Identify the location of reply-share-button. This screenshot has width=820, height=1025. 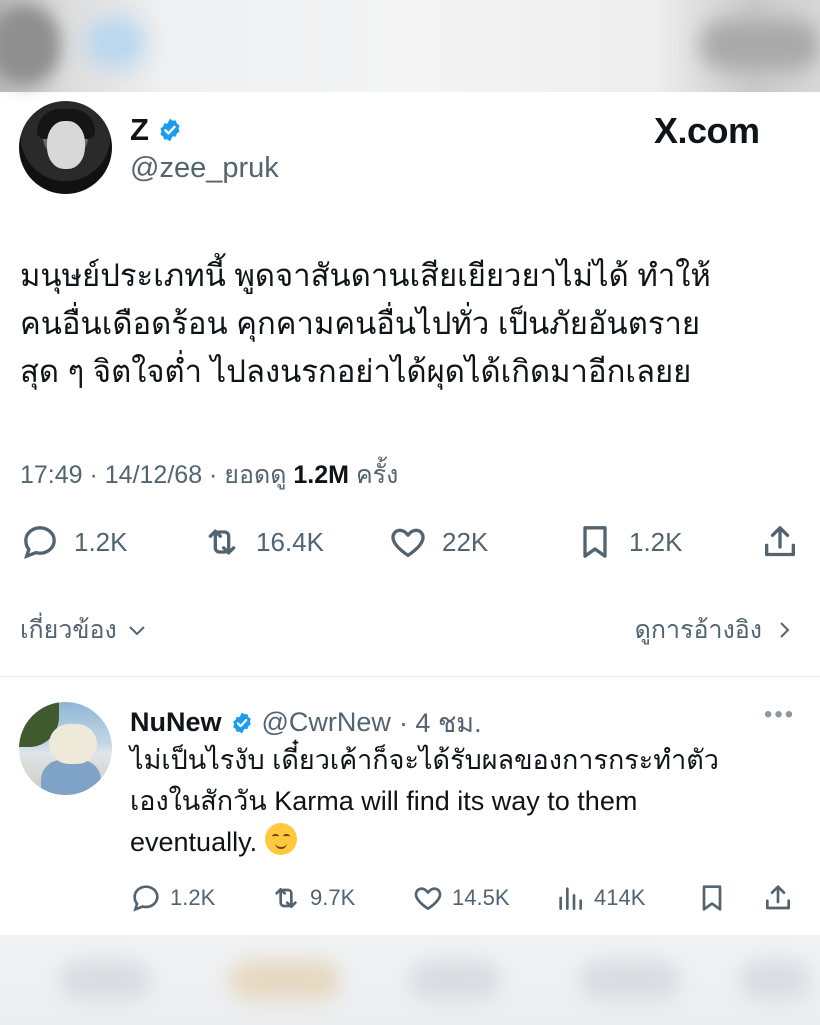
(778, 898).